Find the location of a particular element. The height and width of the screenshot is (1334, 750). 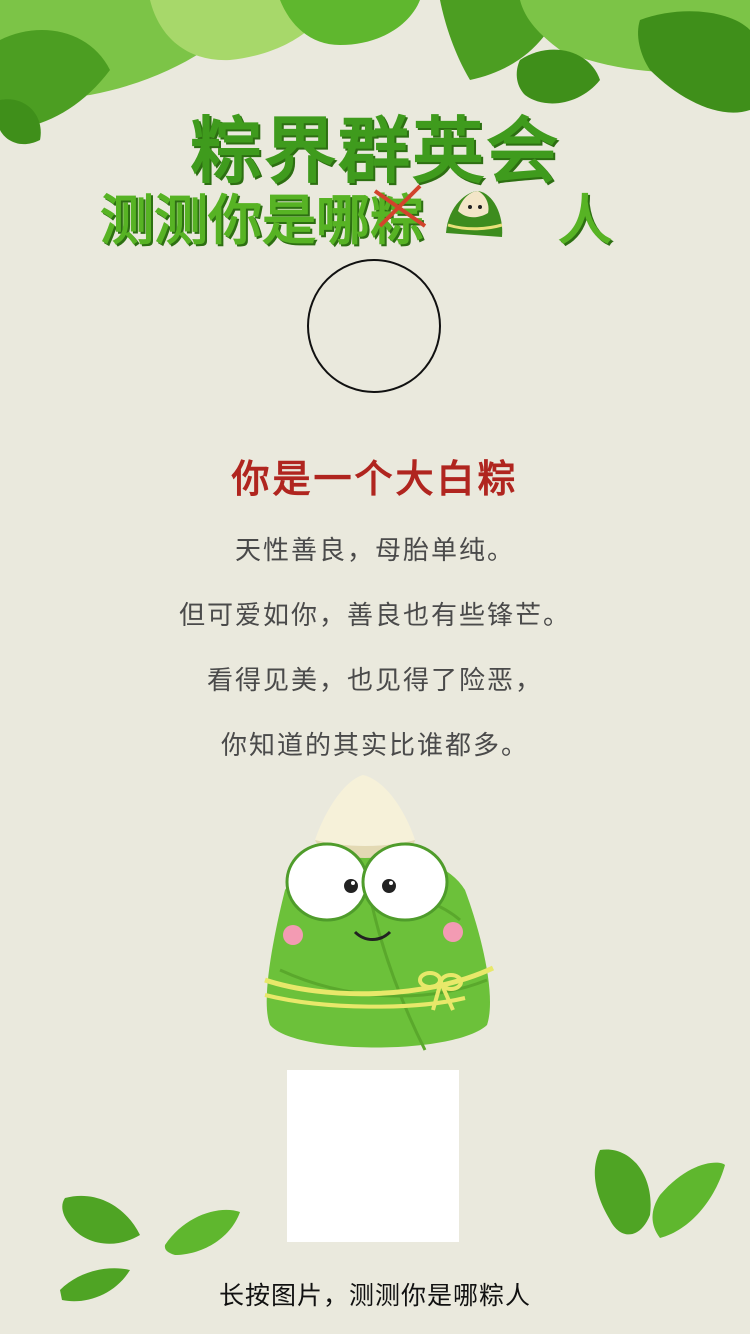

avatar-frame is located at coordinates (374, 326).